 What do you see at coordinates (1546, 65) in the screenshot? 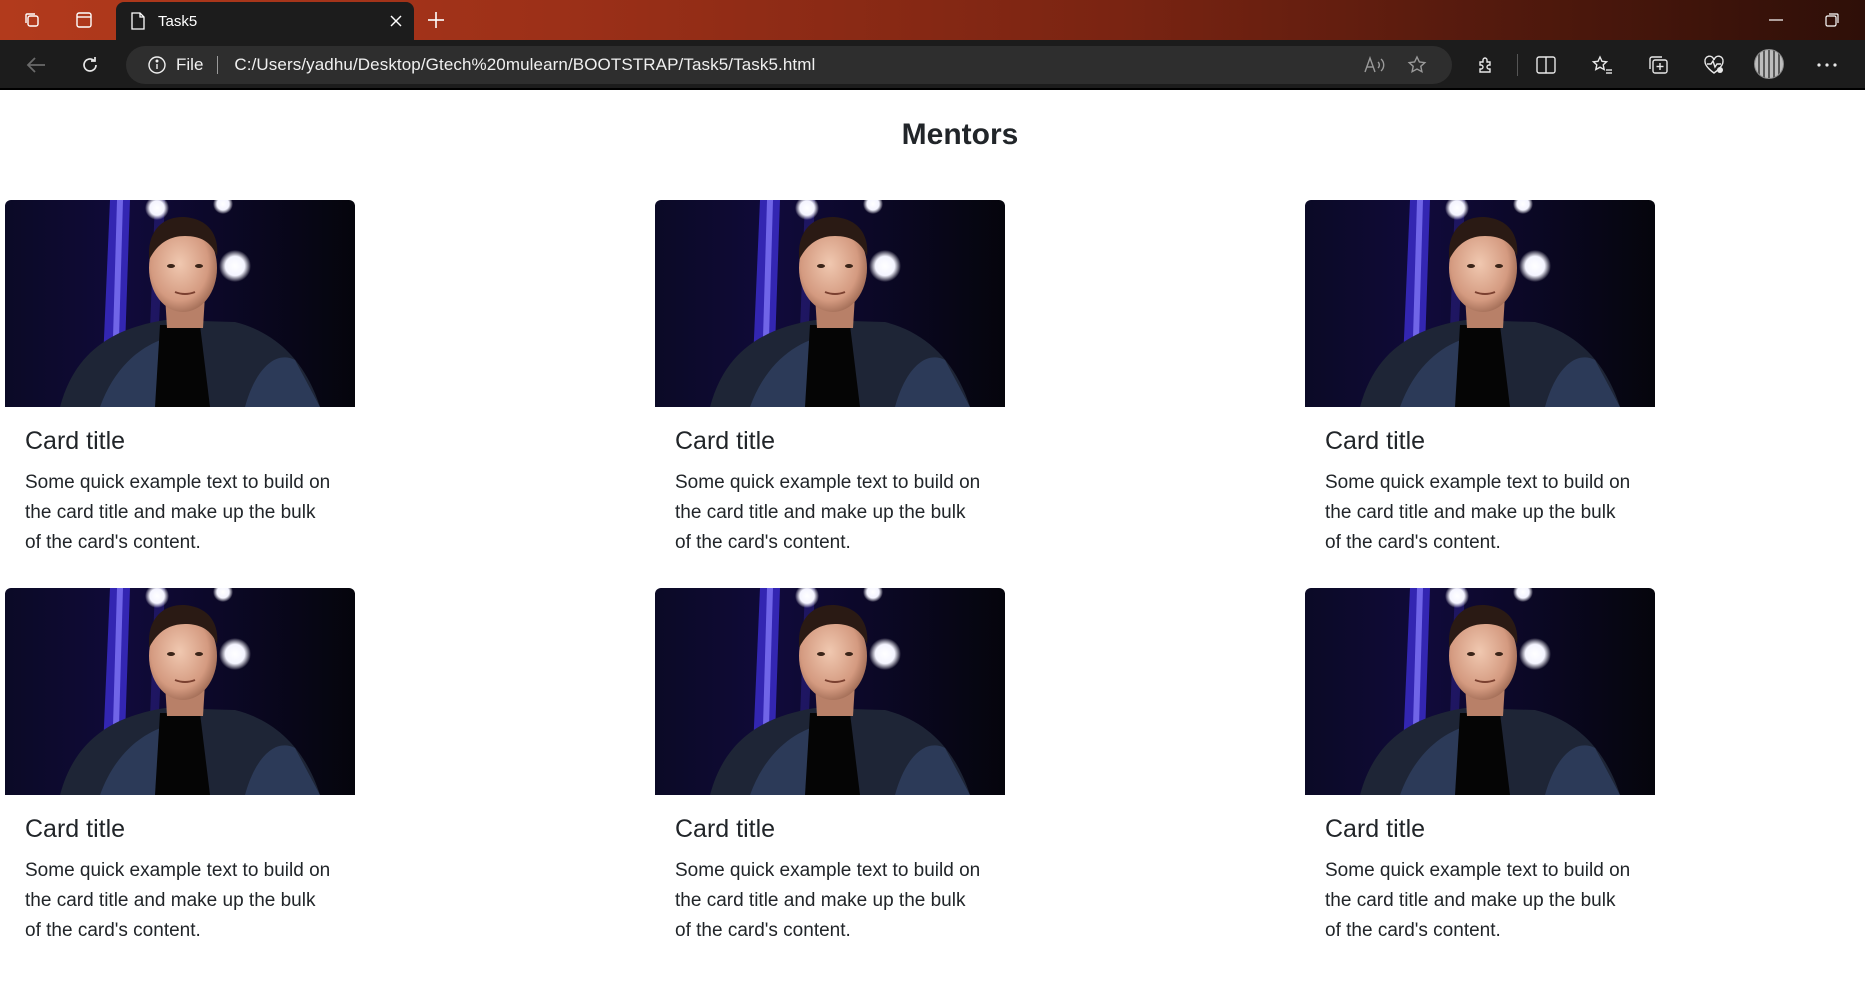
I see `split-screen-icon` at bounding box center [1546, 65].